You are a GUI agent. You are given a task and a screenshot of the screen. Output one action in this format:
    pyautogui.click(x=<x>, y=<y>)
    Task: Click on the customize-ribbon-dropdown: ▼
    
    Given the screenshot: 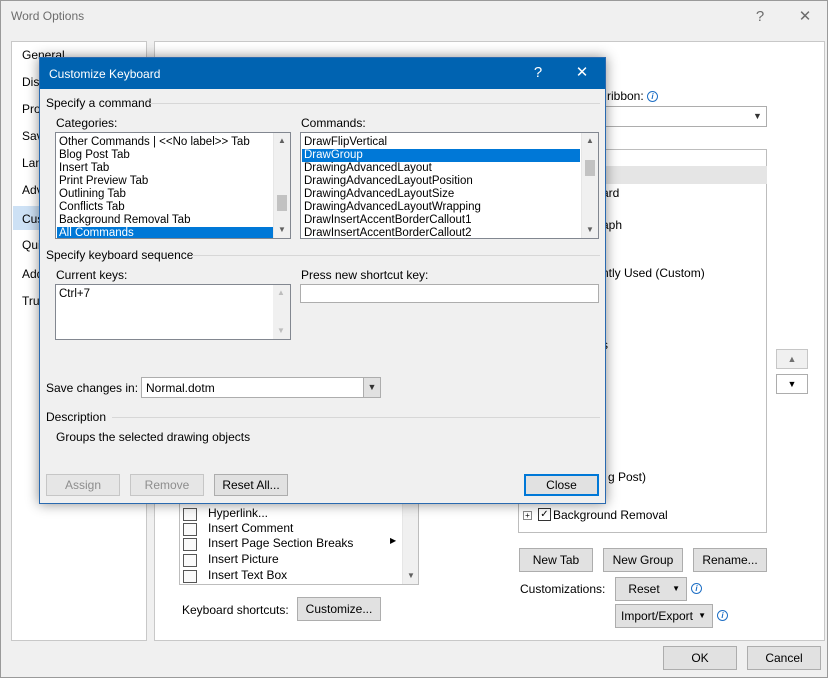 What is the action you would take?
    pyautogui.click(x=686, y=116)
    